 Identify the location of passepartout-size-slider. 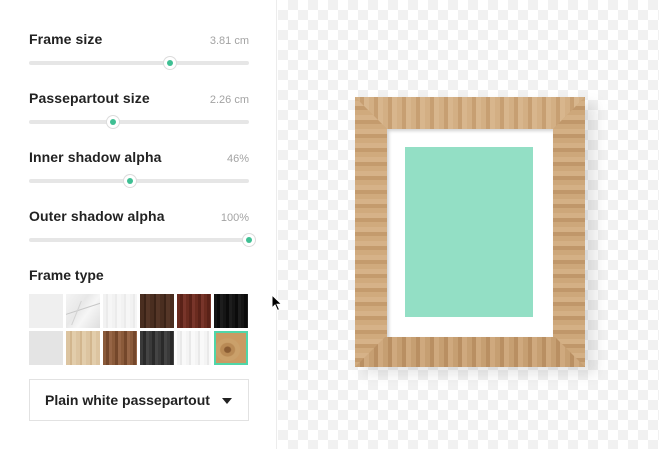
(139, 122).